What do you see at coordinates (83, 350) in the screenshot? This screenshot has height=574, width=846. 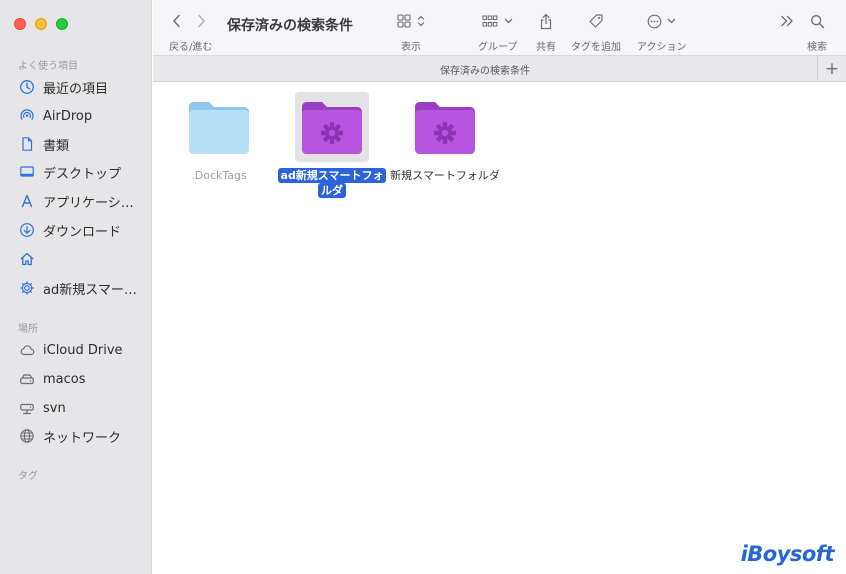 I see `sidebar-item-label: iCloud Drive` at bounding box center [83, 350].